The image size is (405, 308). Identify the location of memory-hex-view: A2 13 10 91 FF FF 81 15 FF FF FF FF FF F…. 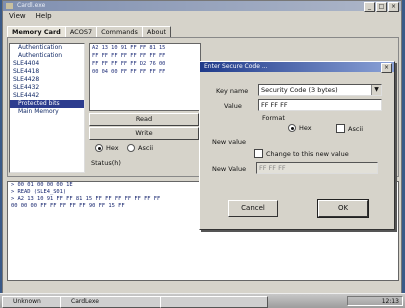
(145, 77).